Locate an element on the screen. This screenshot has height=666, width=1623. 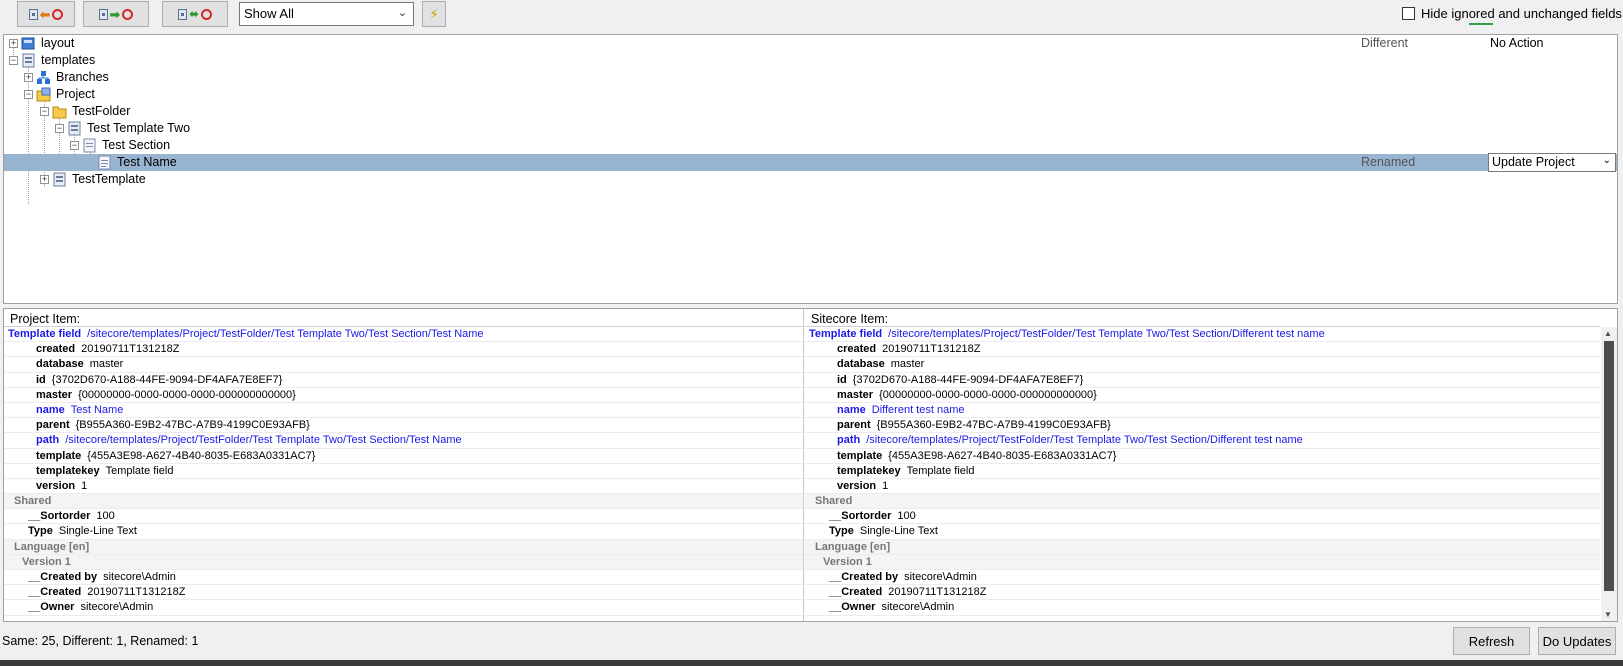
status-label: Different is located at coordinates (1385, 43).